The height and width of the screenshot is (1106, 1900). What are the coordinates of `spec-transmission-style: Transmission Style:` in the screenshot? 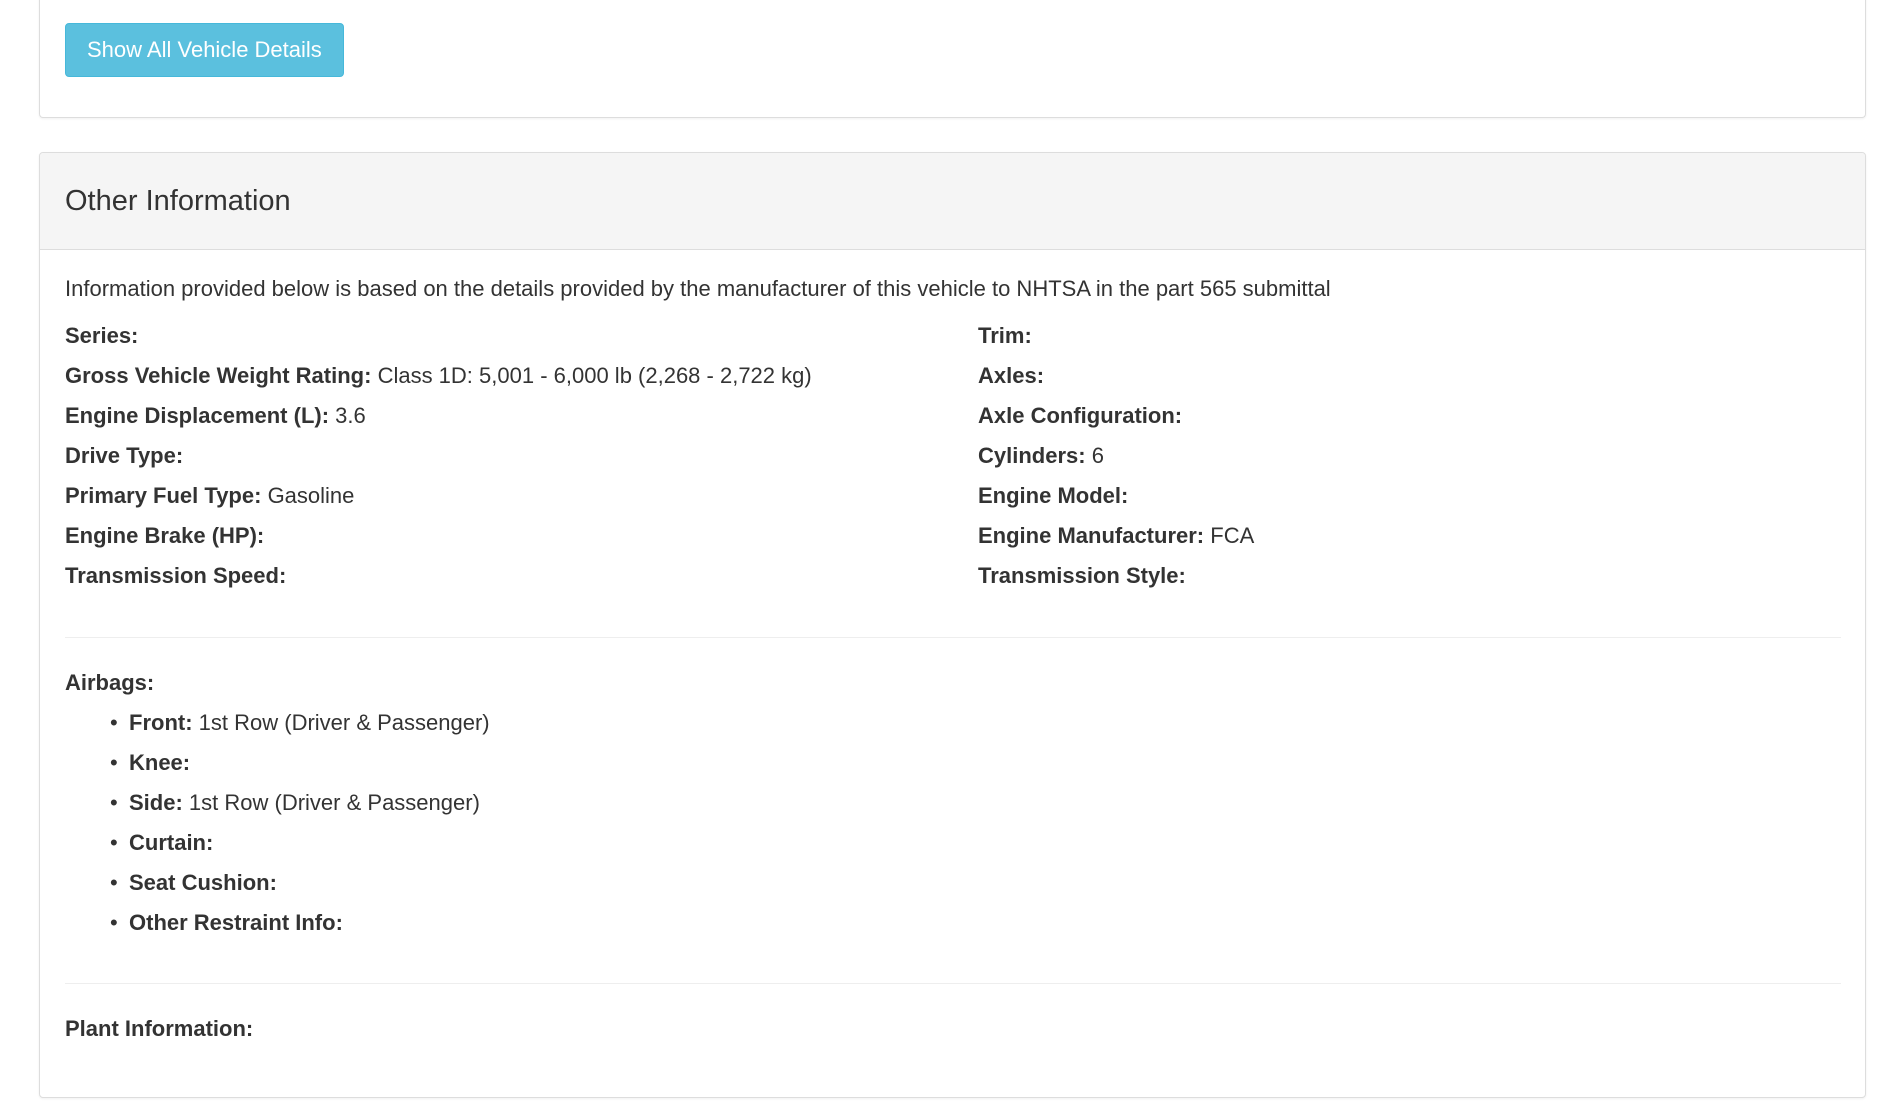 It's located at (1116, 576).